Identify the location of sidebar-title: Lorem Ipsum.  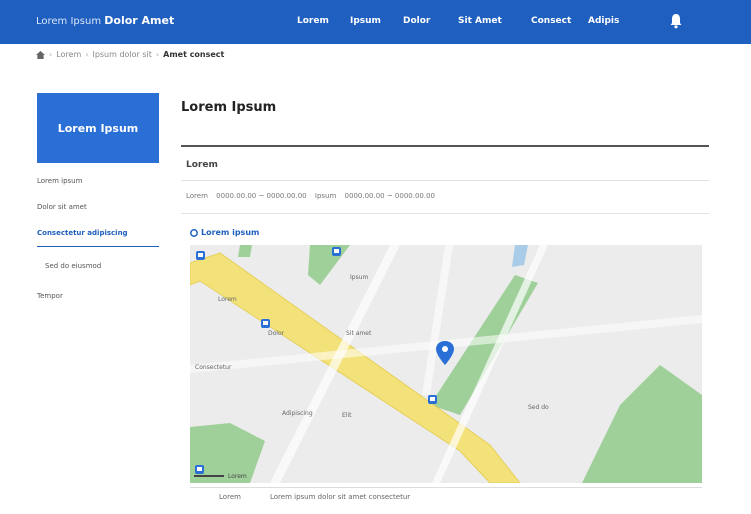
(98, 128).